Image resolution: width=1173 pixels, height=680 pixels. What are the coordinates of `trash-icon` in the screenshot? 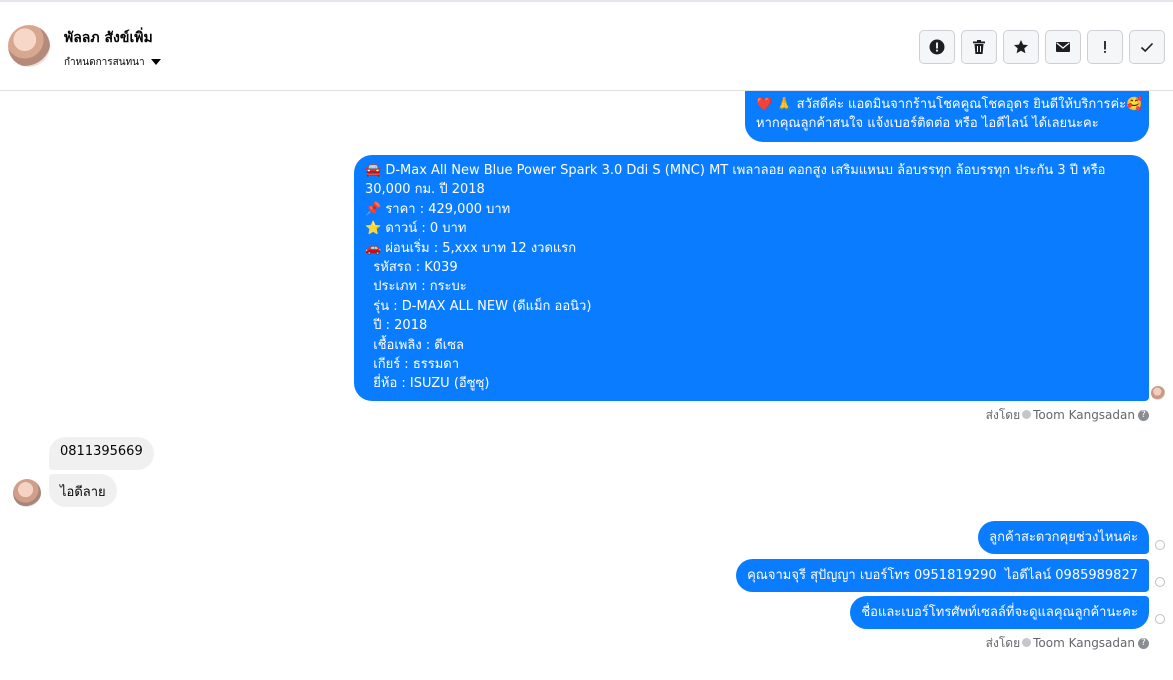 It's located at (979, 47).